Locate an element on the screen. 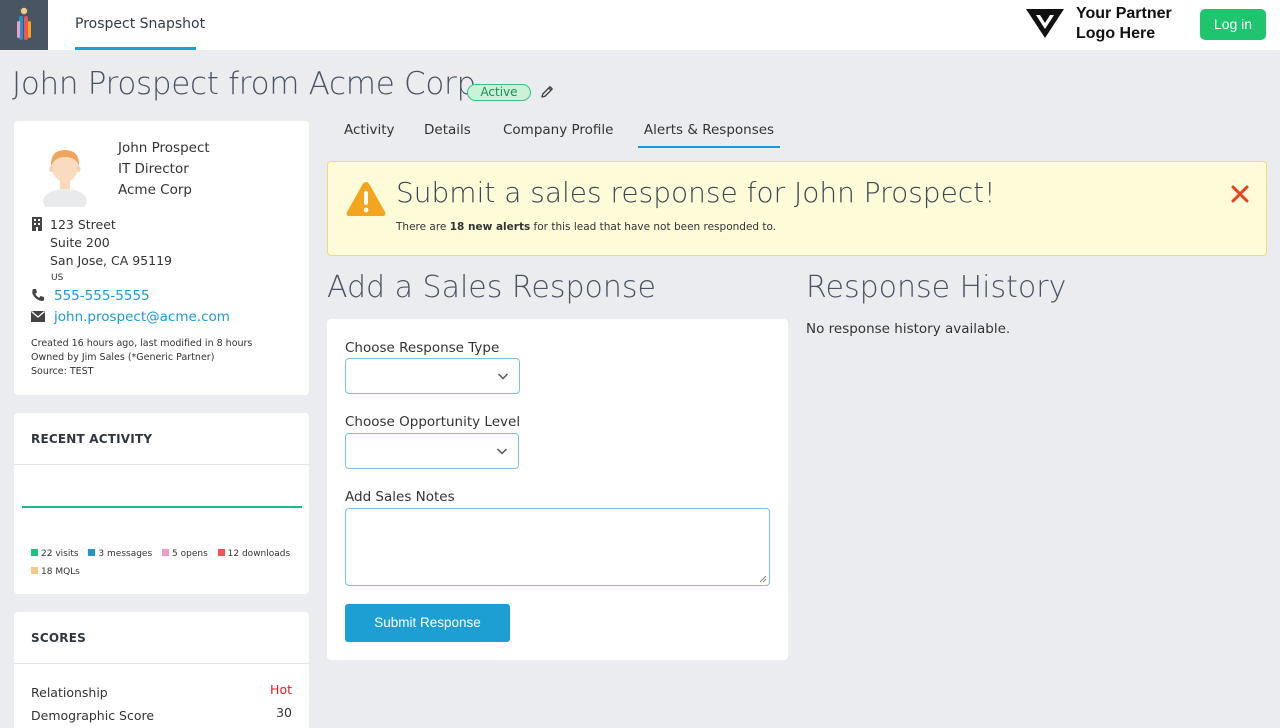 Image resolution: width=1280 pixels, height=728 pixels. response-type-select is located at coordinates (432, 376).